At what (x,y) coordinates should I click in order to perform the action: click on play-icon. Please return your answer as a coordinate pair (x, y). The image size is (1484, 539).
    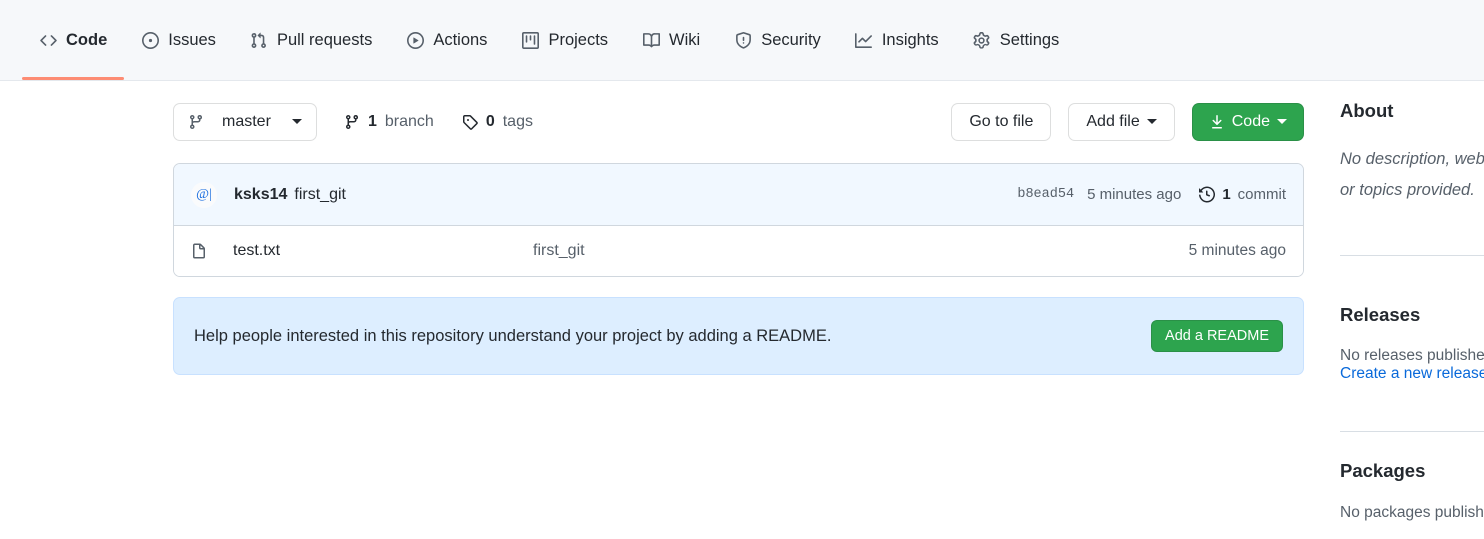
    Looking at the image, I should click on (415, 40).